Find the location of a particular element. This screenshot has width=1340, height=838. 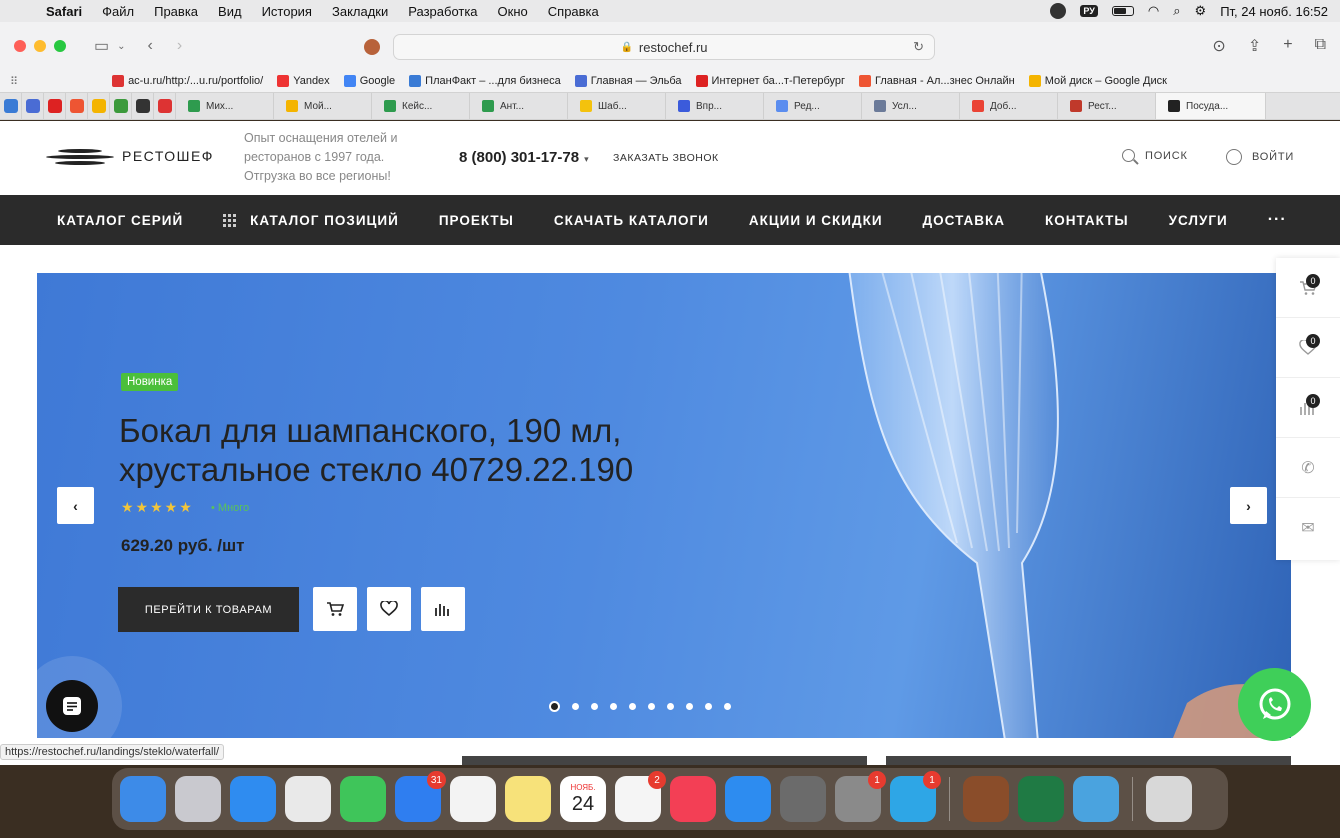

menu-view: Вид is located at coordinates (230, 11).